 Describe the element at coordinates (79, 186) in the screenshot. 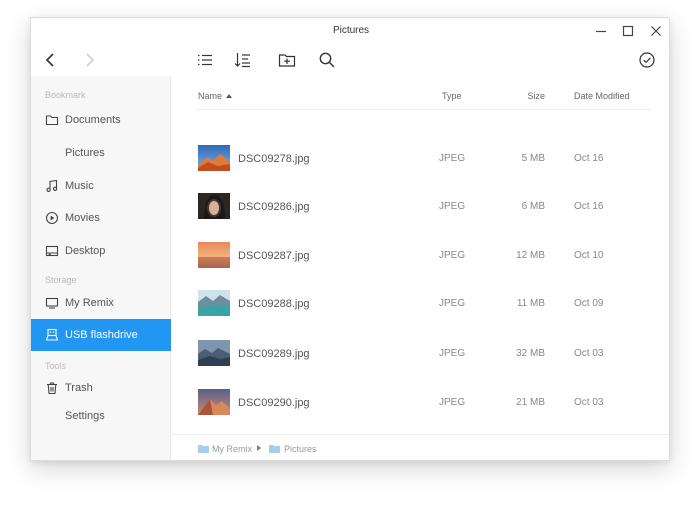

I see `sidebar-item-label: Music` at that location.